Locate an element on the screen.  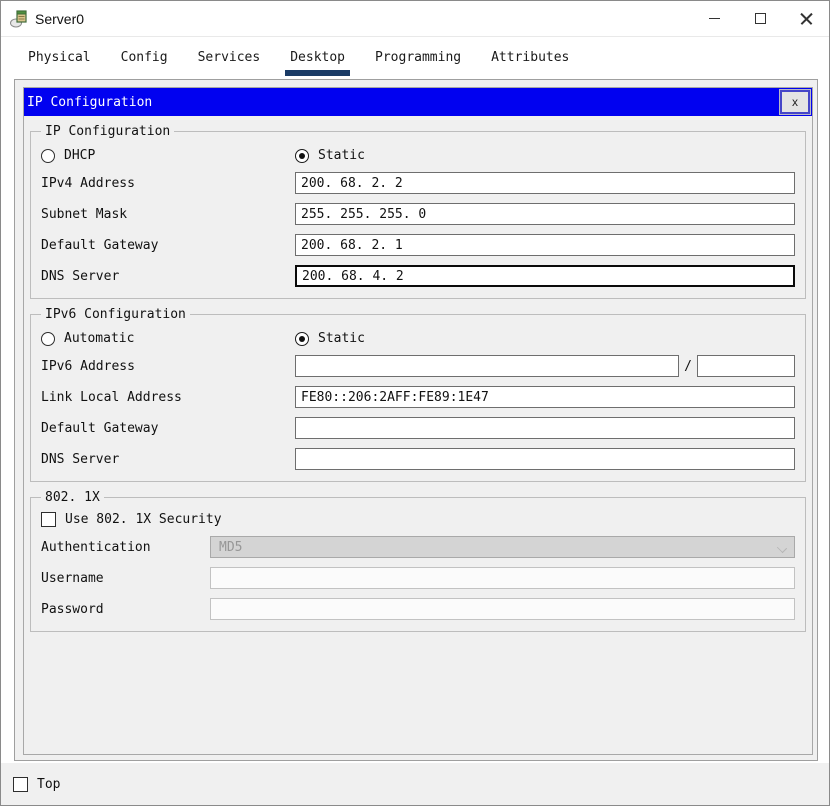
dhcp-radio is located at coordinates (48, 155).